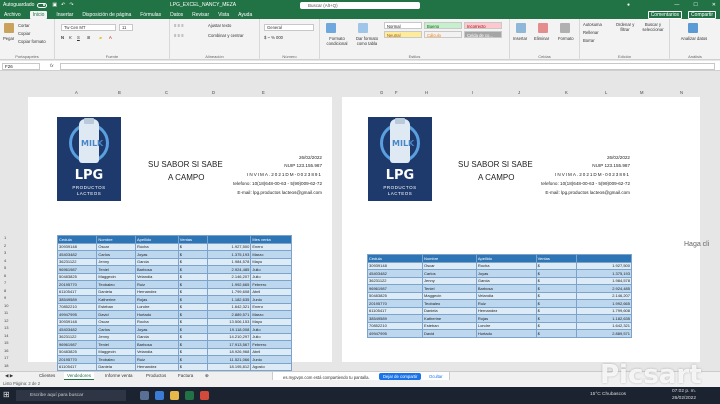  What do you see at coordinates (387, 66) in the screenshot?
I see `formula-input` at bounding box center [387, 66].